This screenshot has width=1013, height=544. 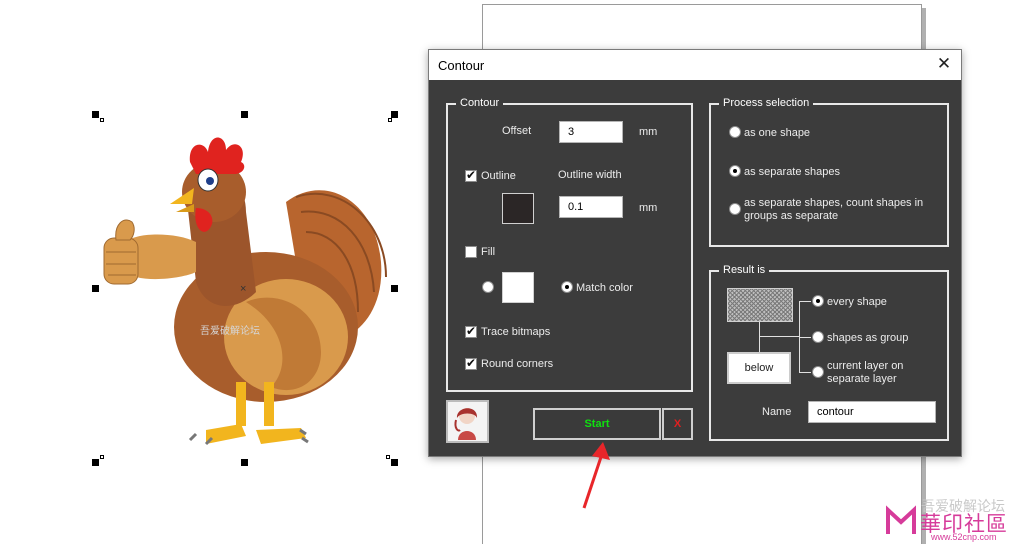 What do you see at coordinates (735, 132) in the screenshot?
I see `process-one-shape-radio` at bounding box center [735, 132].